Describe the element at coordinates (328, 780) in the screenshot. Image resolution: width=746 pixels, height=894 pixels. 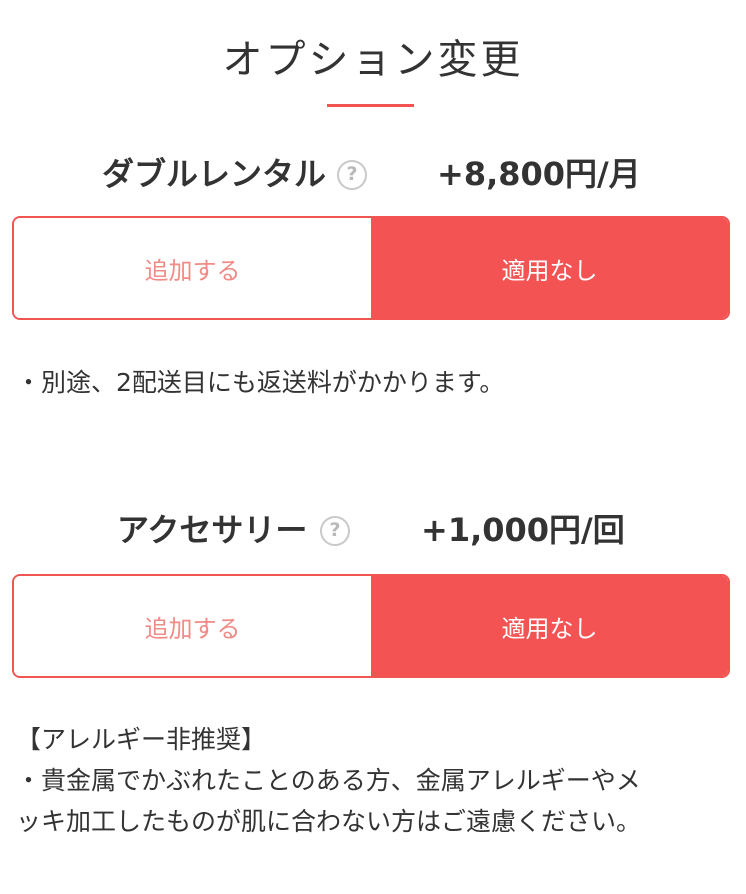
I see `option-note: ・貴金属でかぶれたことのある方、金属アレルギーやメ` at that location.